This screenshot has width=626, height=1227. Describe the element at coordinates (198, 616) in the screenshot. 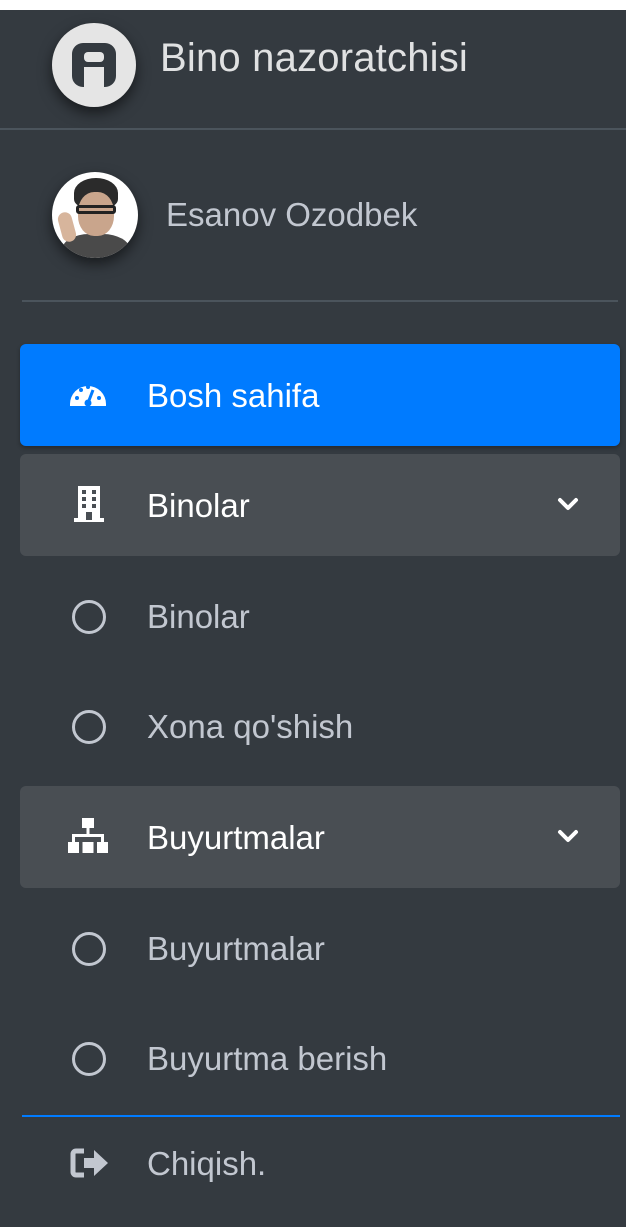

I see `sub-item-label: Binolar` at that location.